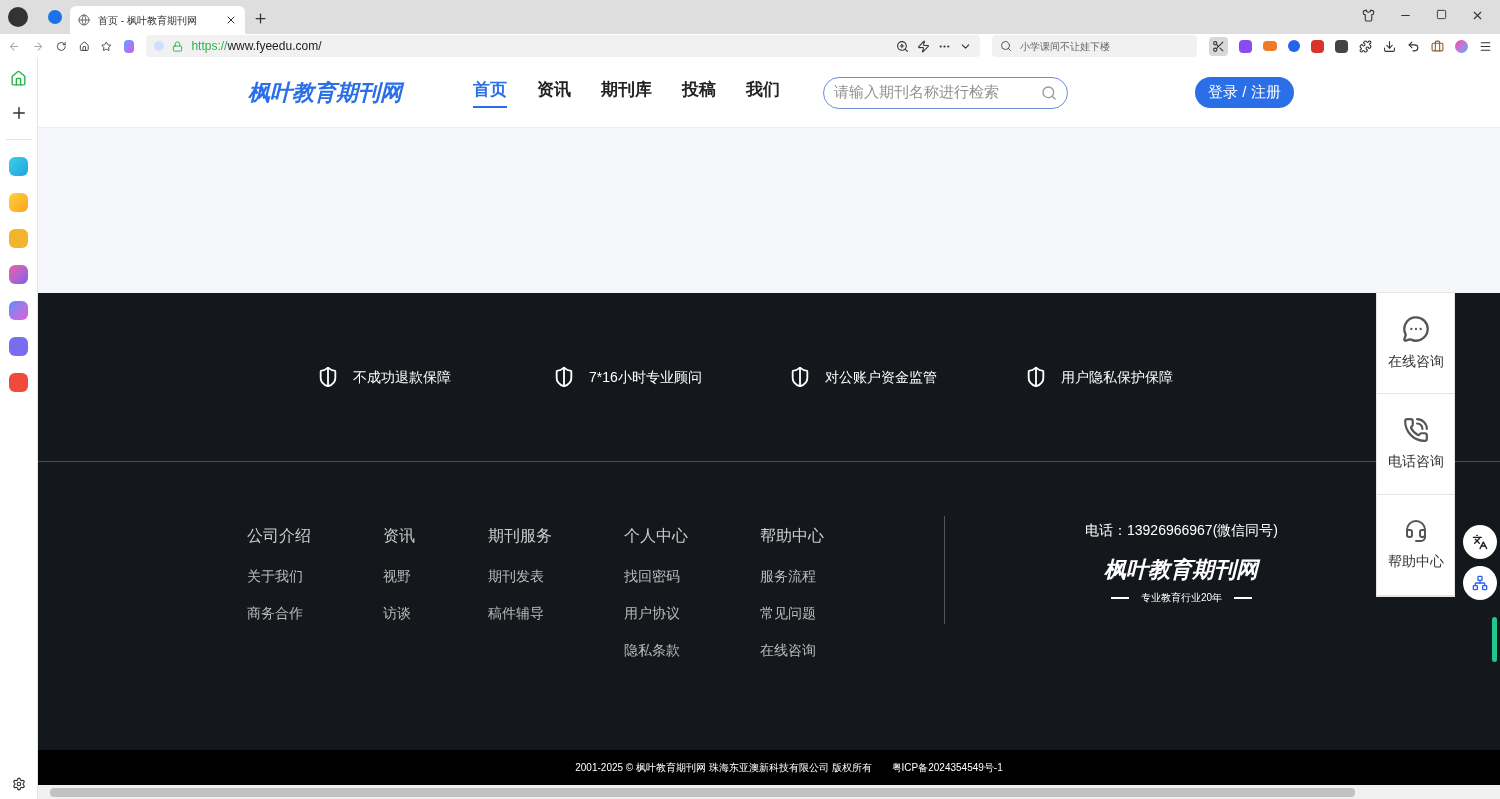 The height and width of the screenshot is (799, 1500). Describe the element at coordinates (129, 46) in the screenshot. I see `ai-app-icon` at that location.